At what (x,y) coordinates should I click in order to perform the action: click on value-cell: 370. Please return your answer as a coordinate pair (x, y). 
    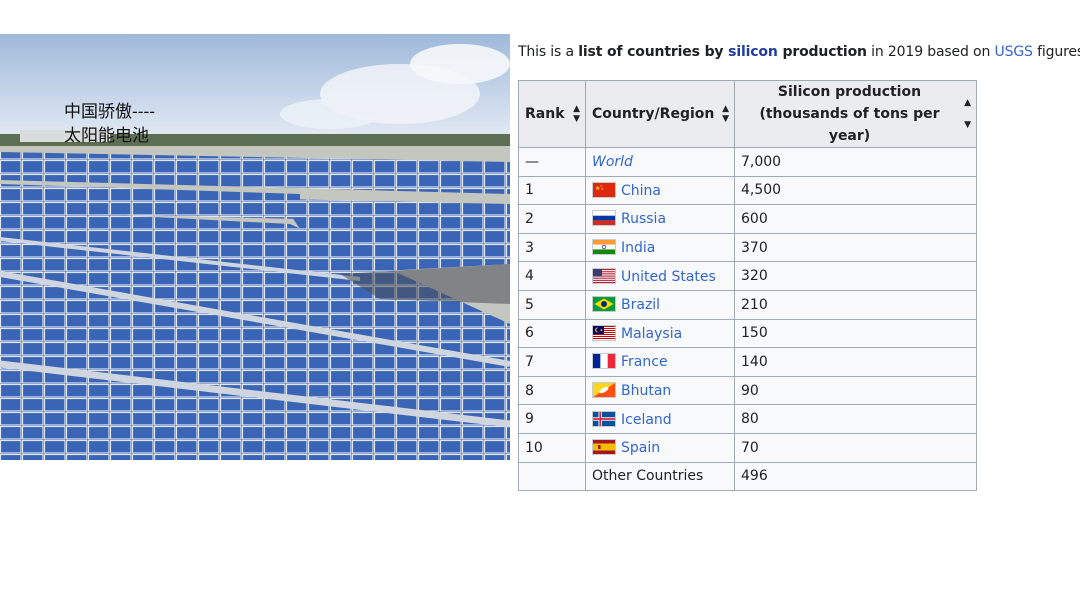
    Looking at the image, I should click on (855, 247).